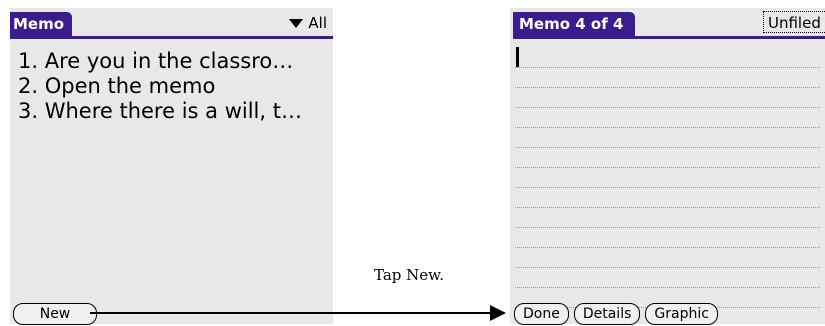  I want to click on instruction-caption: Tap New., so click(409, 275).